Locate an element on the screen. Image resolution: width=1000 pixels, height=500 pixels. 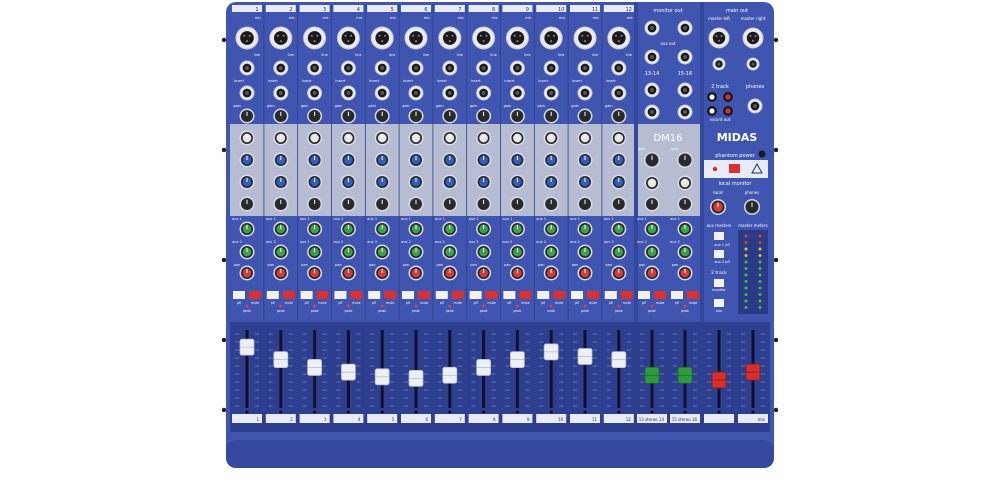
phones-label: phones is located at coordinates (755, 87).